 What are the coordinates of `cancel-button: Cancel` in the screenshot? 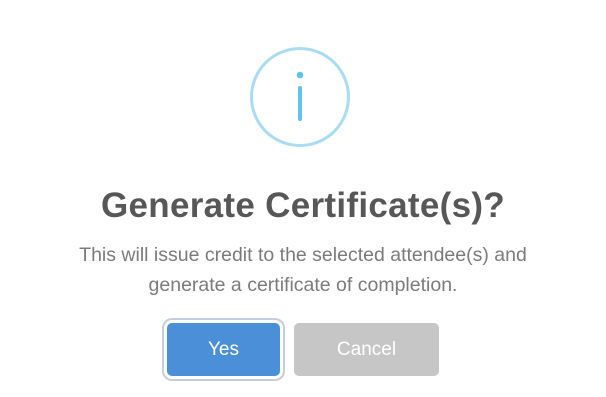 It's located at (366, 349).